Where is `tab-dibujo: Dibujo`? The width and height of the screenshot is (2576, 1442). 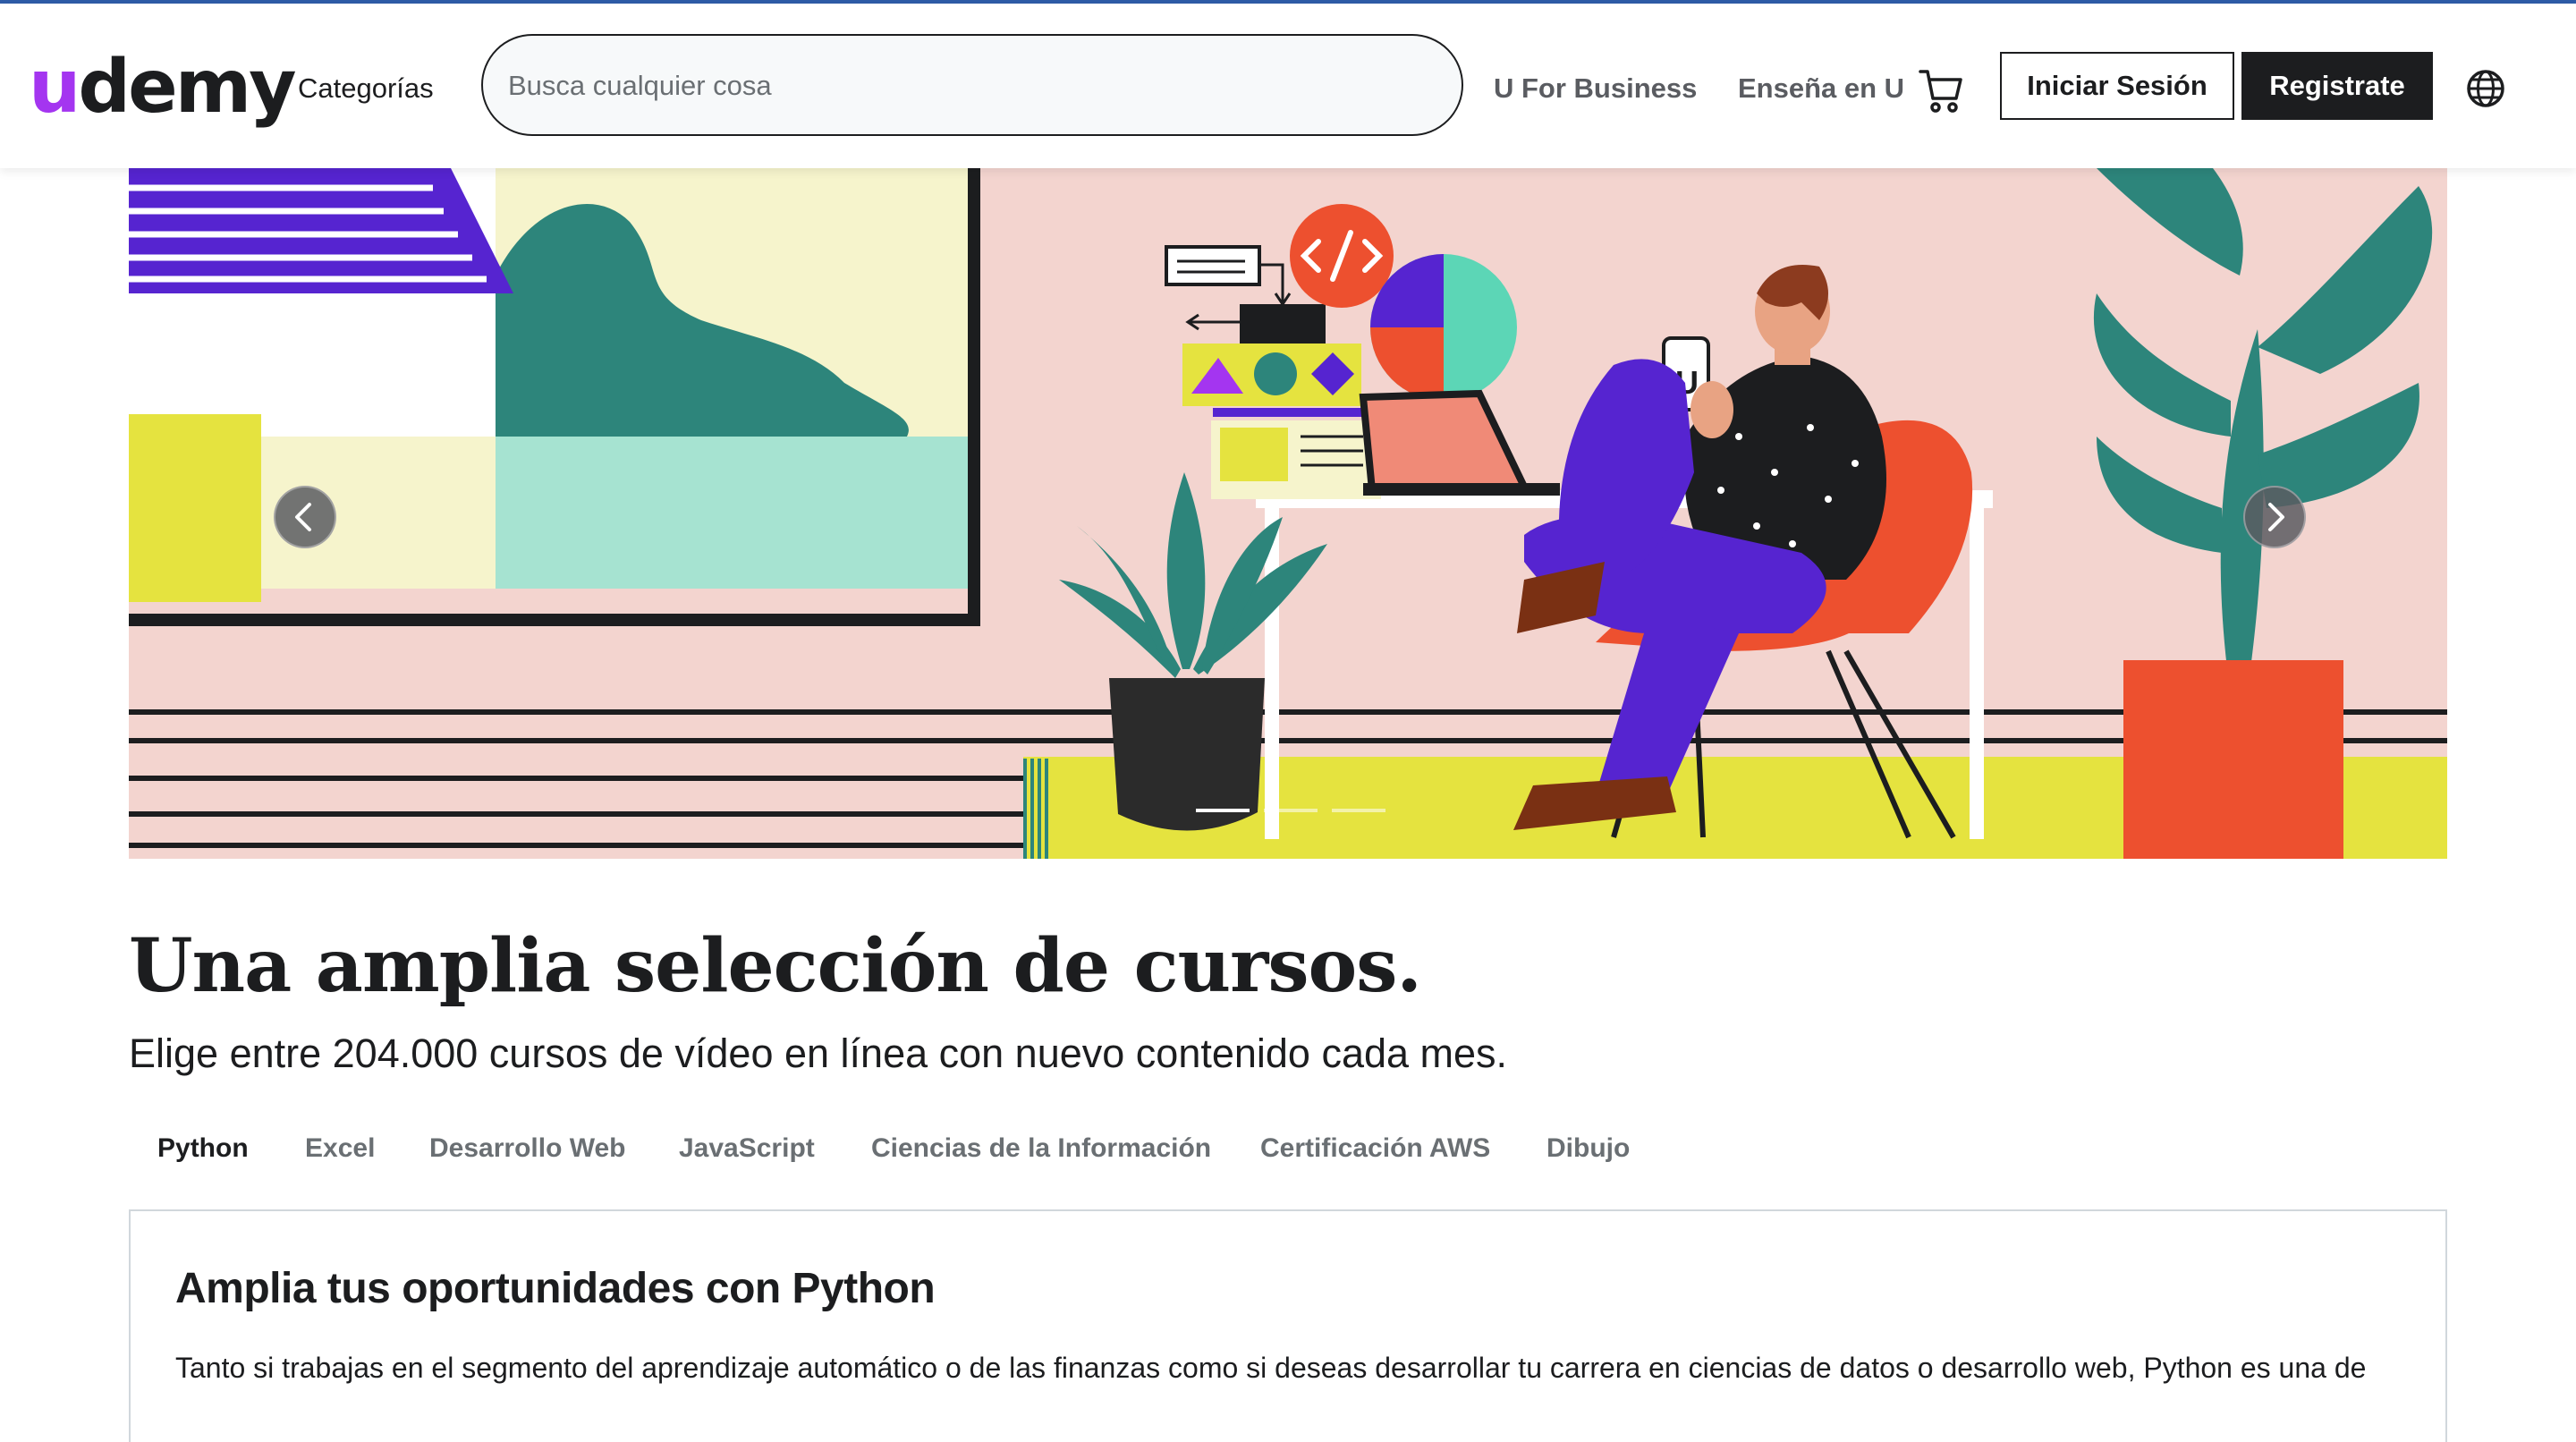 tab-dibujo: Dibujo is located at coordinates (1588, 1148).